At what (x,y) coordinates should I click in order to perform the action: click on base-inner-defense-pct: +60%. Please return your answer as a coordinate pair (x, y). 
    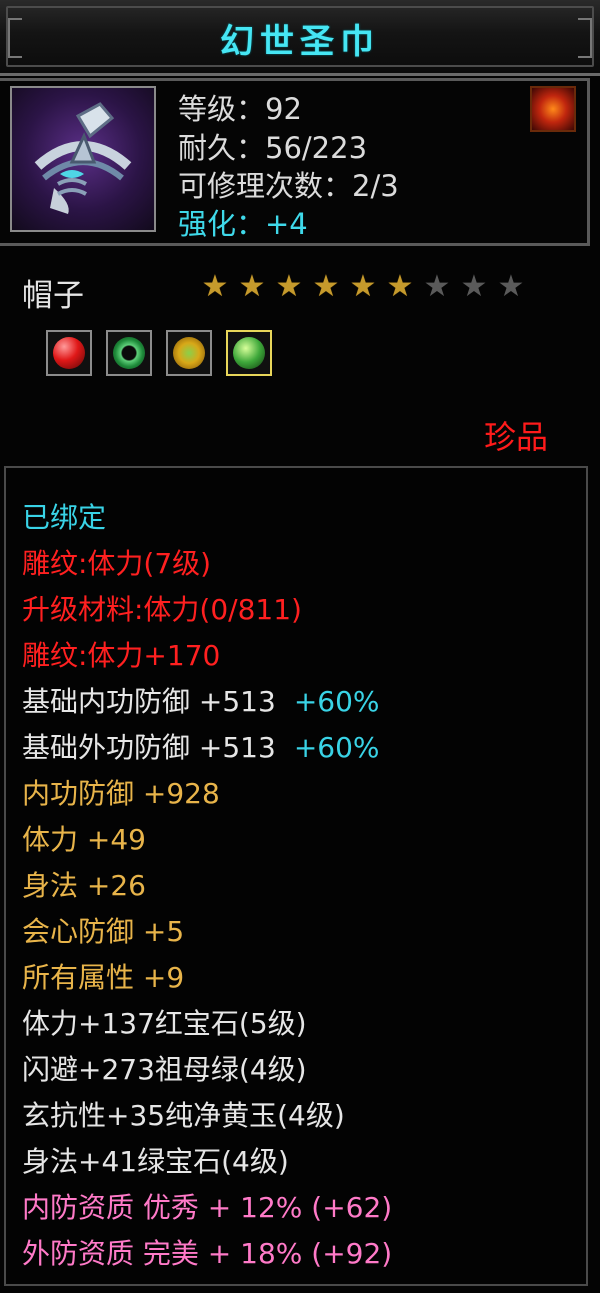
    Looking at the image, I should click on (336, 701).